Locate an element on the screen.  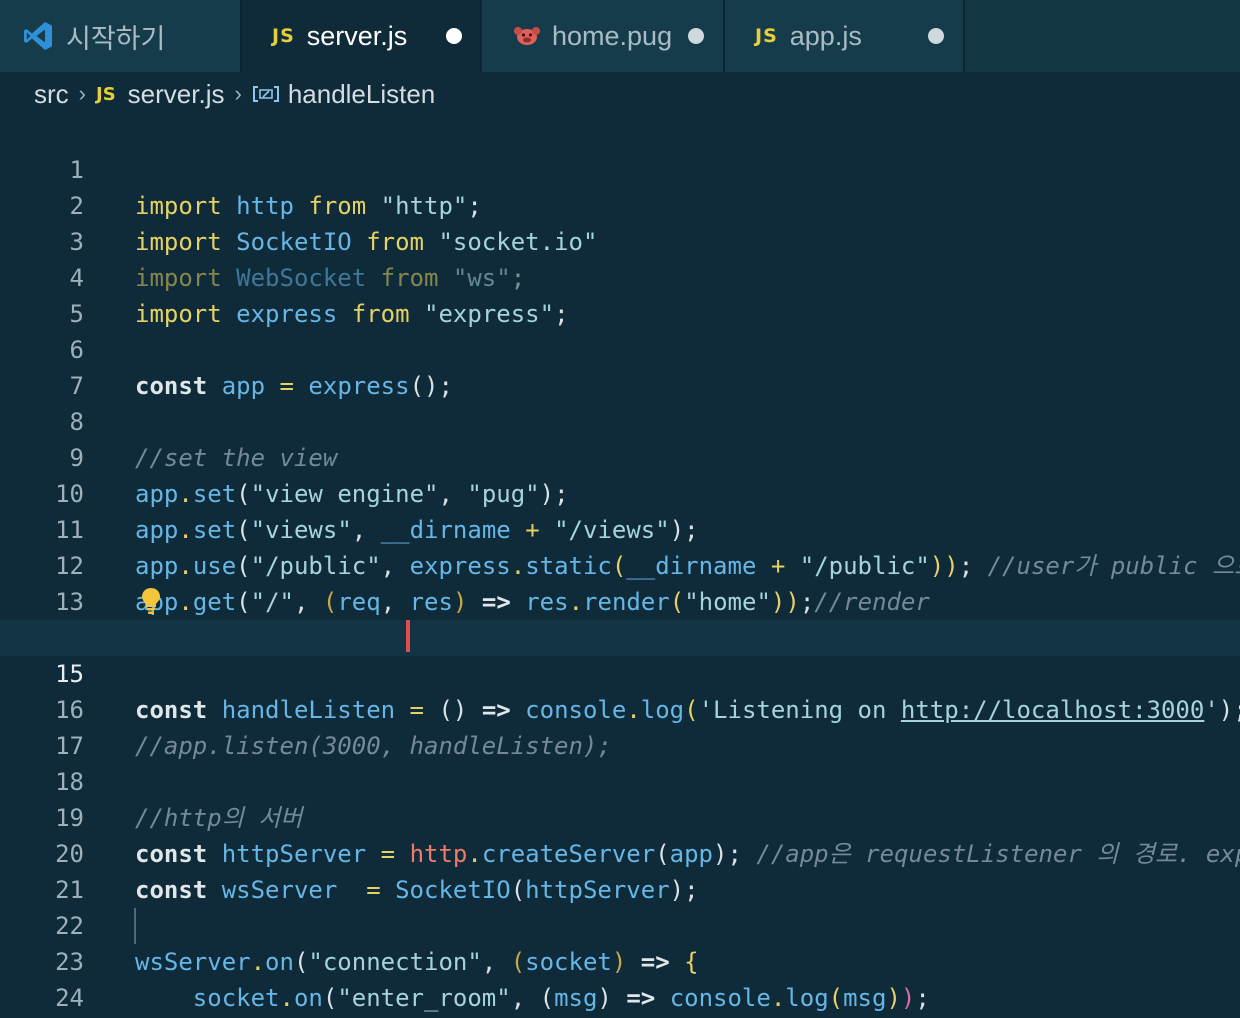
code-line: 1 import http from "http"; is located at coordinates (620, 168).